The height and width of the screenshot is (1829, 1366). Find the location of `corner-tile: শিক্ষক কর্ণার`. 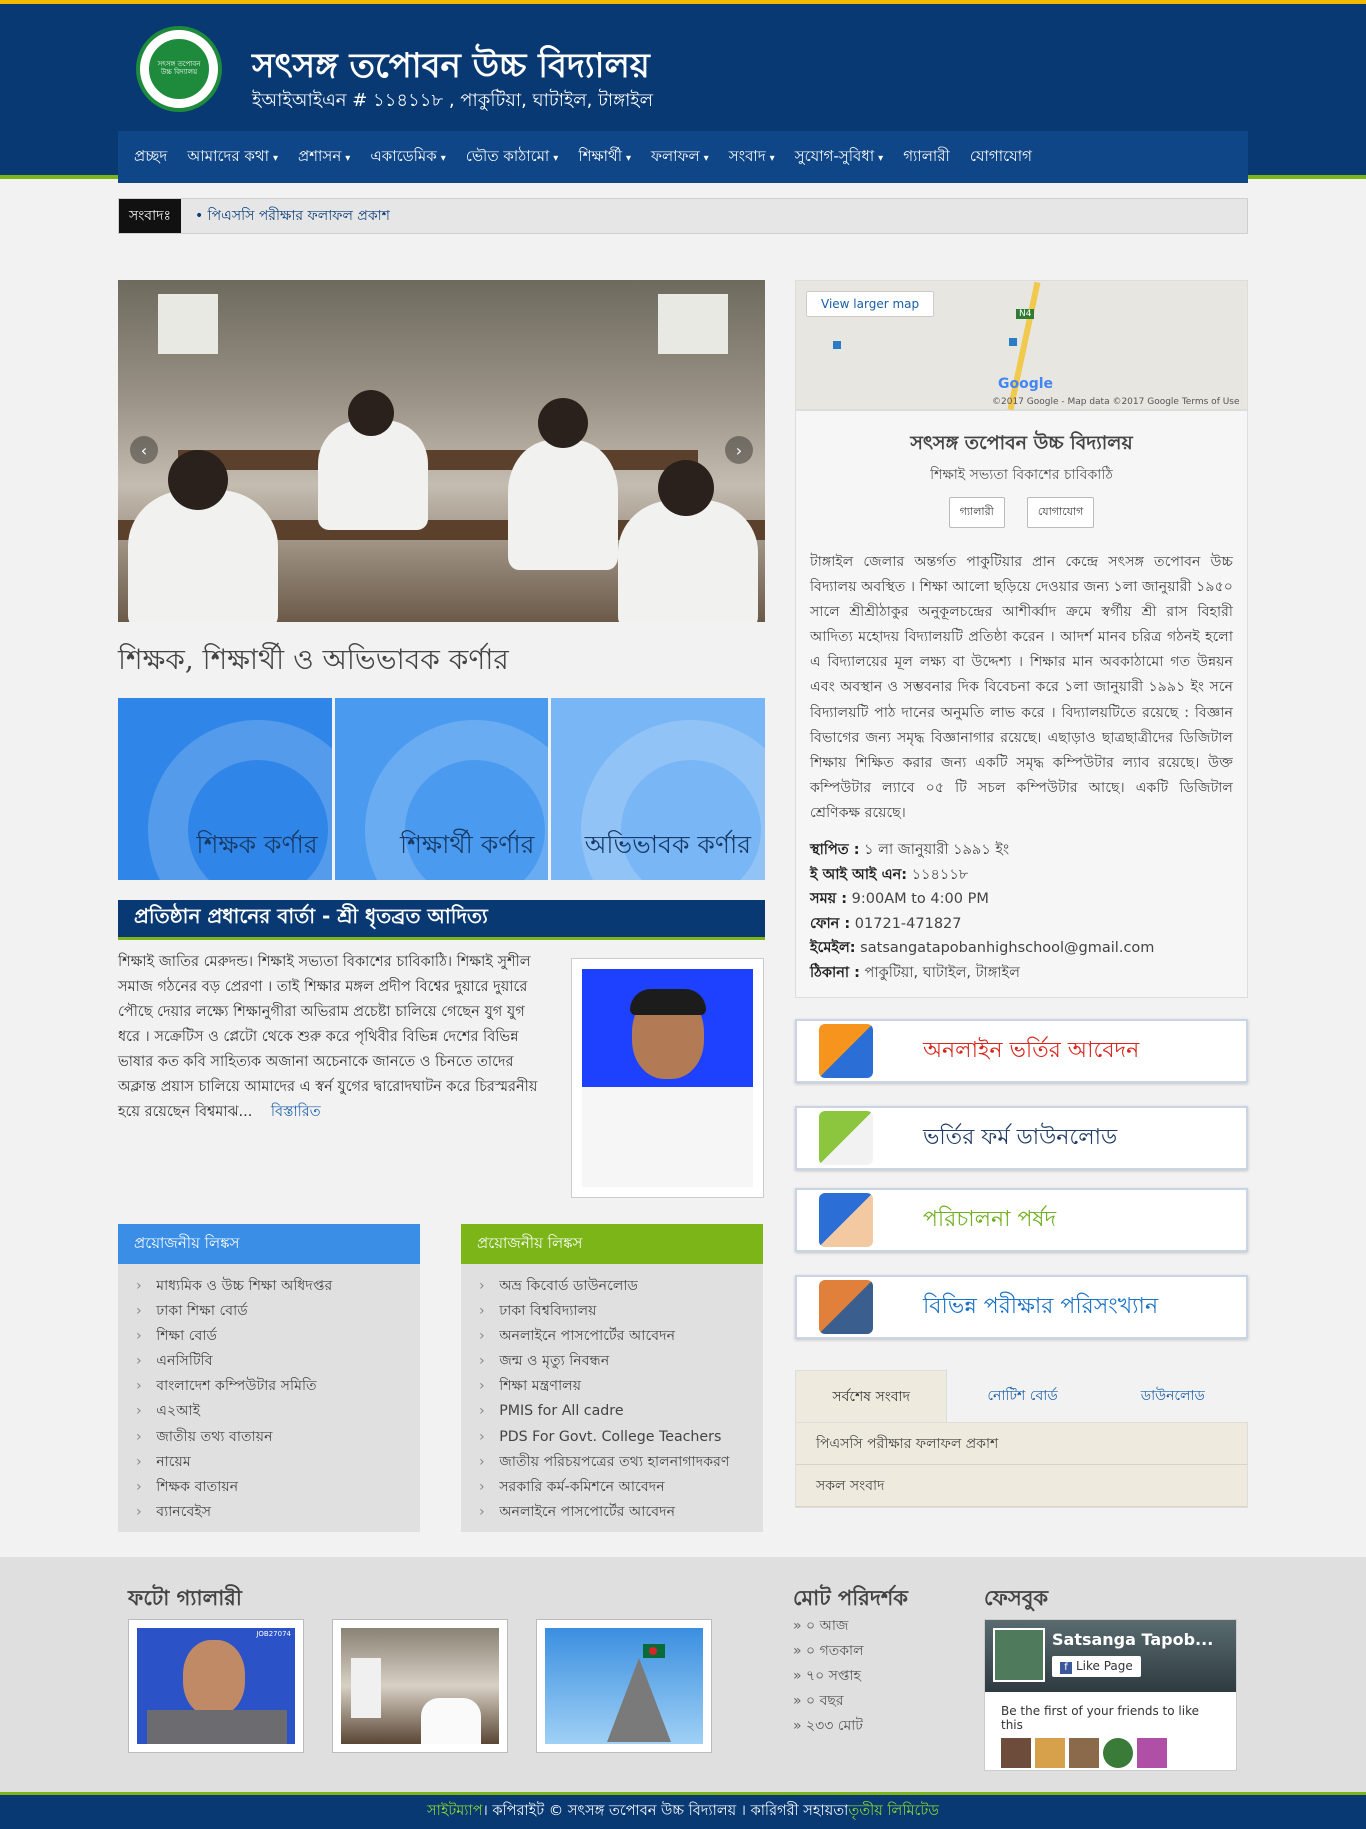

corner-tile: শিক্ষক কর্ণার is located at coordinates (225, 789).